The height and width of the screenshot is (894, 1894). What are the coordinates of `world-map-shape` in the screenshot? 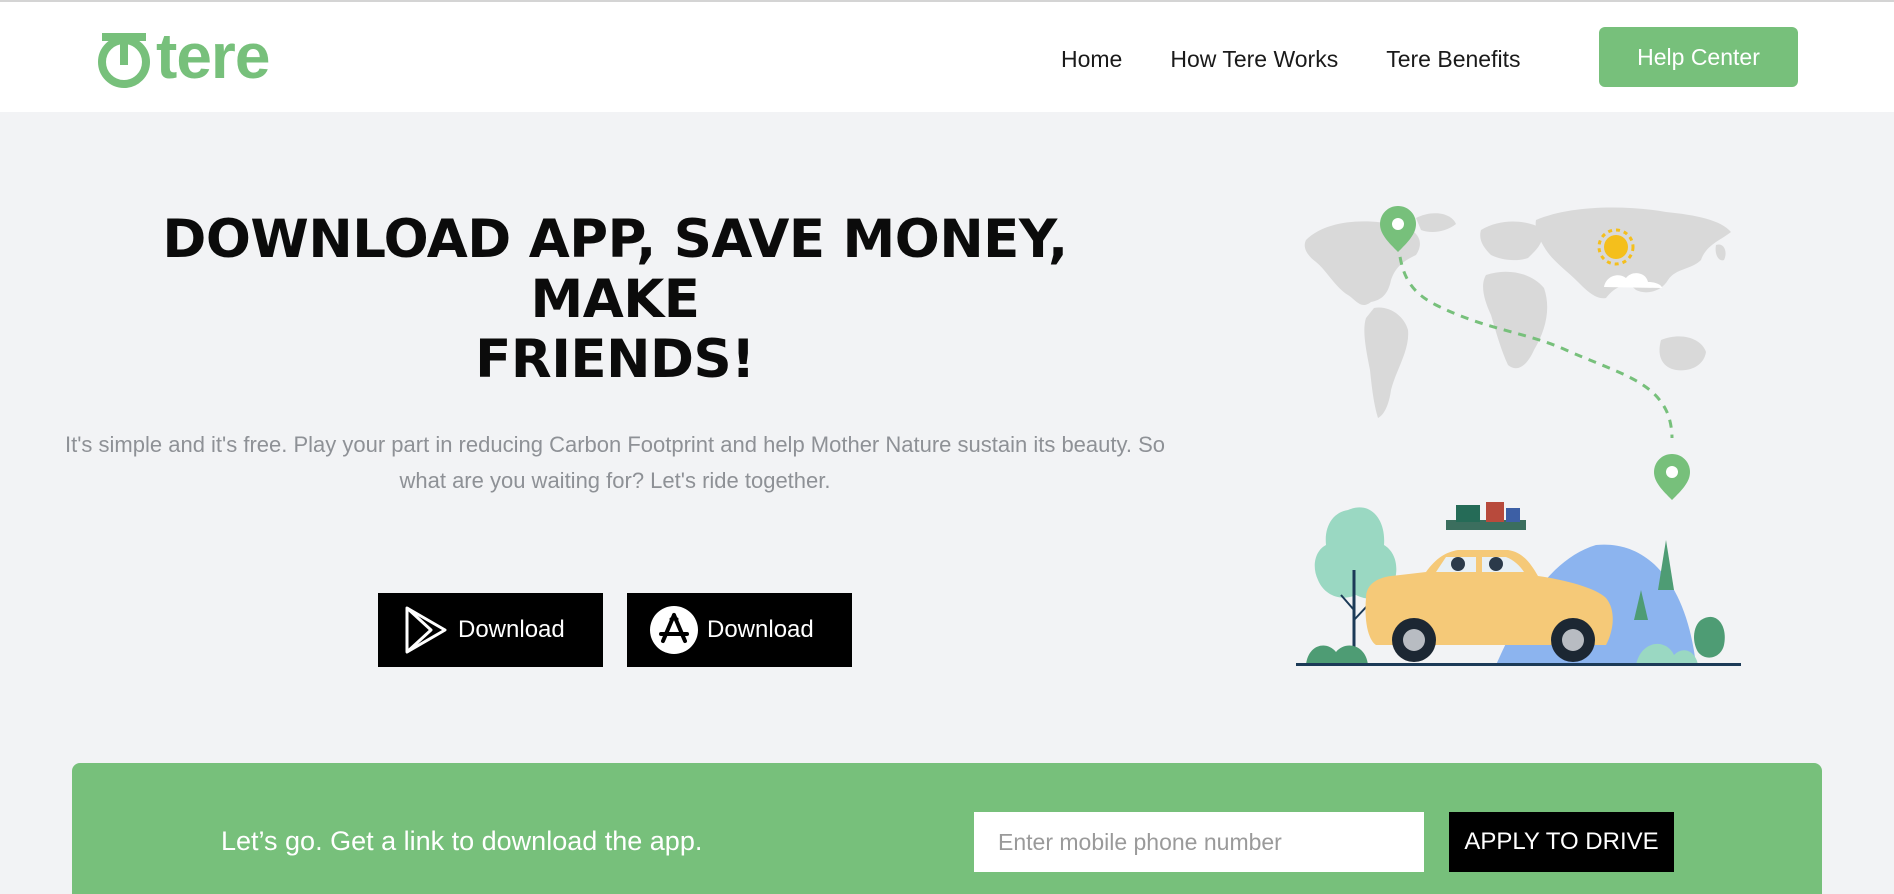 It's located at (1517, 312).